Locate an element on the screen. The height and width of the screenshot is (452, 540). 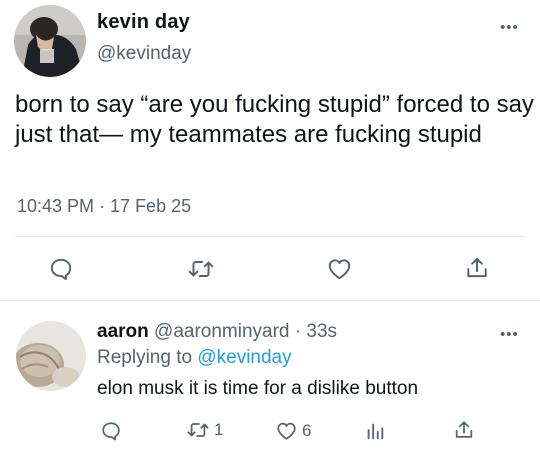
replying-to: Replying to @kevinday is located at coordinates (194, 358).